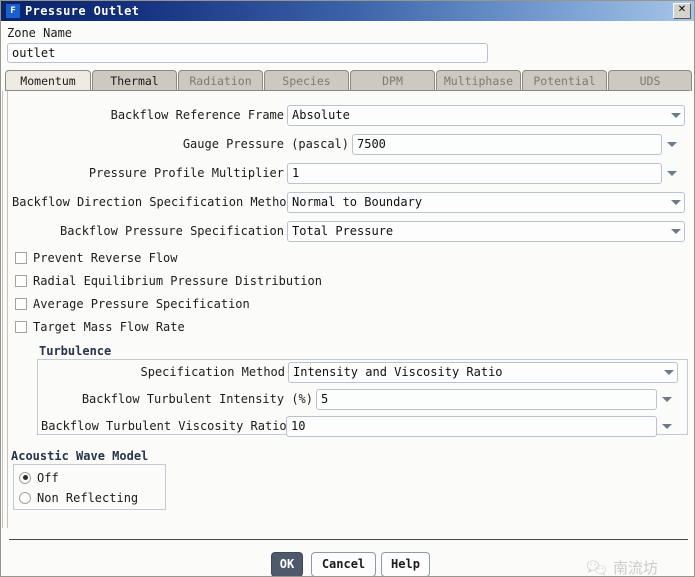  Describe the element at coordinates (486, 231) in the screenshot. I see `backflow-pressure-spec-select: Total Pressure` at that location.